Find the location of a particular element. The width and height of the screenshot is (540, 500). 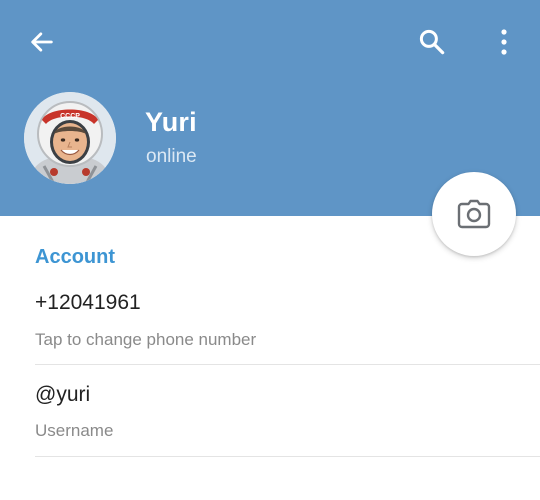

avatar: CCCP is located at coordinates (70, 138).